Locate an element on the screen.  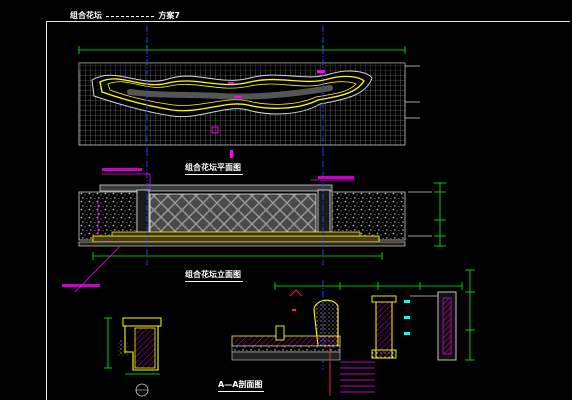
section-view-caption-underline is located at coordinates (241, 391).